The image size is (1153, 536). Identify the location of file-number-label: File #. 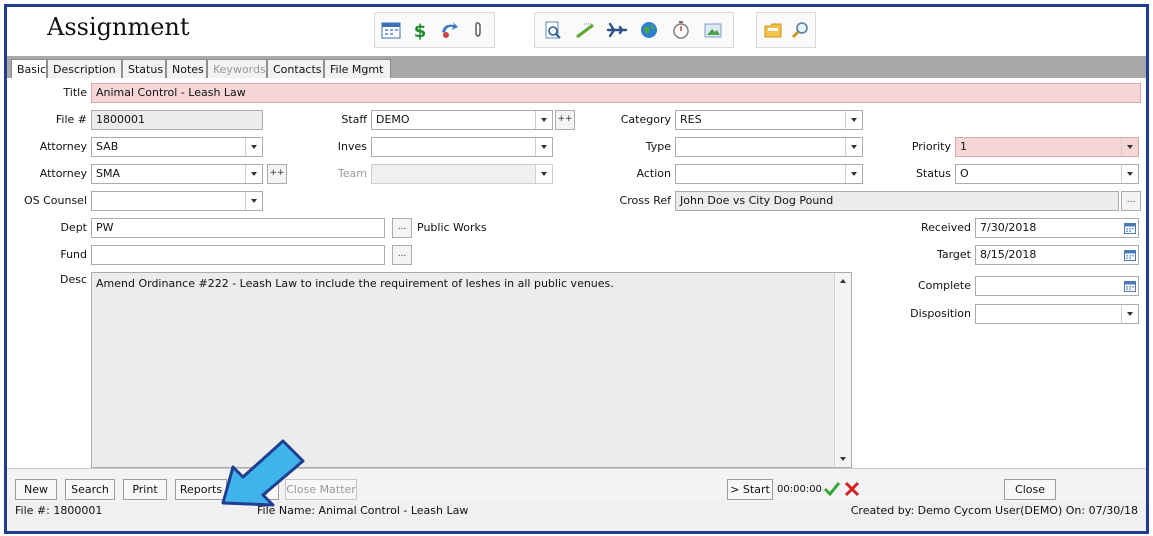
(71, 119).